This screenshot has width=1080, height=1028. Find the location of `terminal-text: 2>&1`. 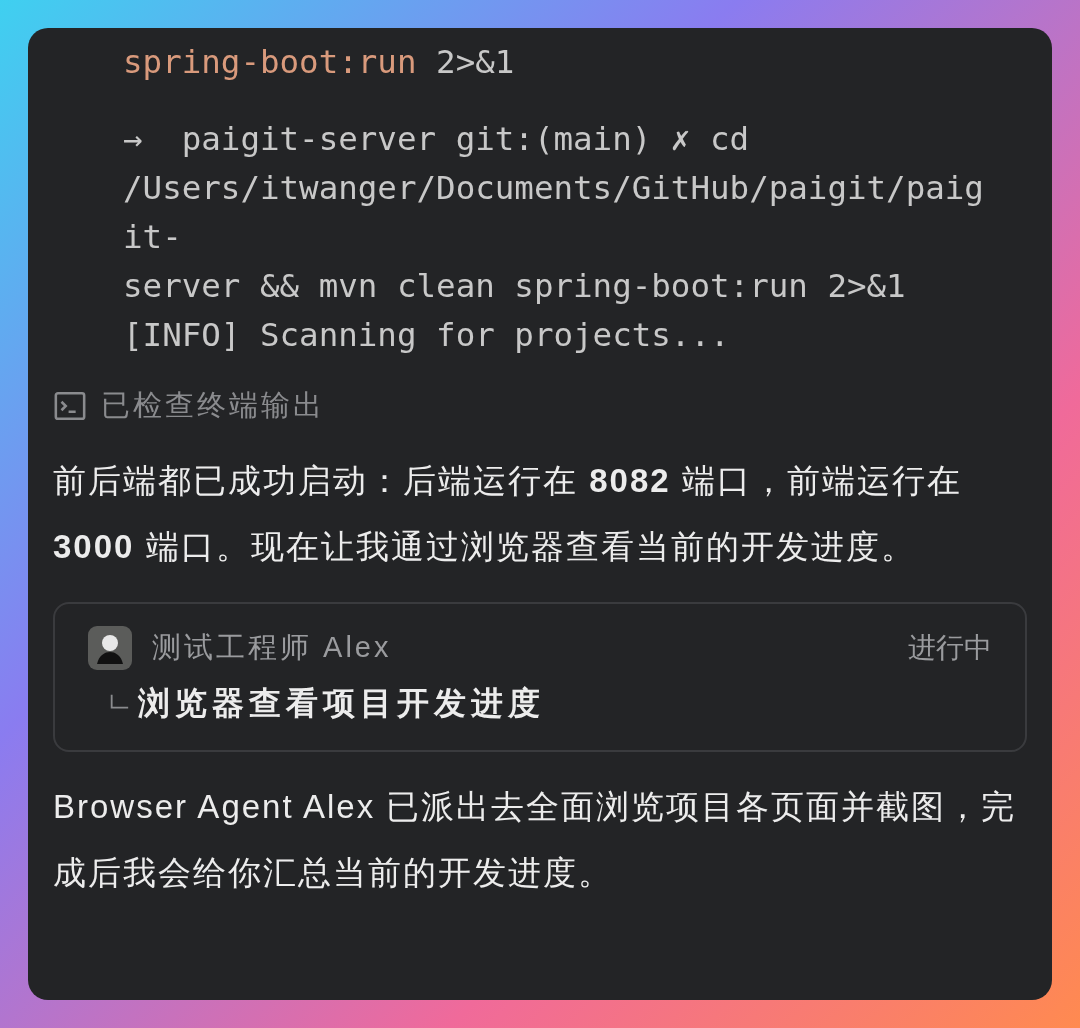

terminal-text: 2>&1 is located at coordinates (475, 62).